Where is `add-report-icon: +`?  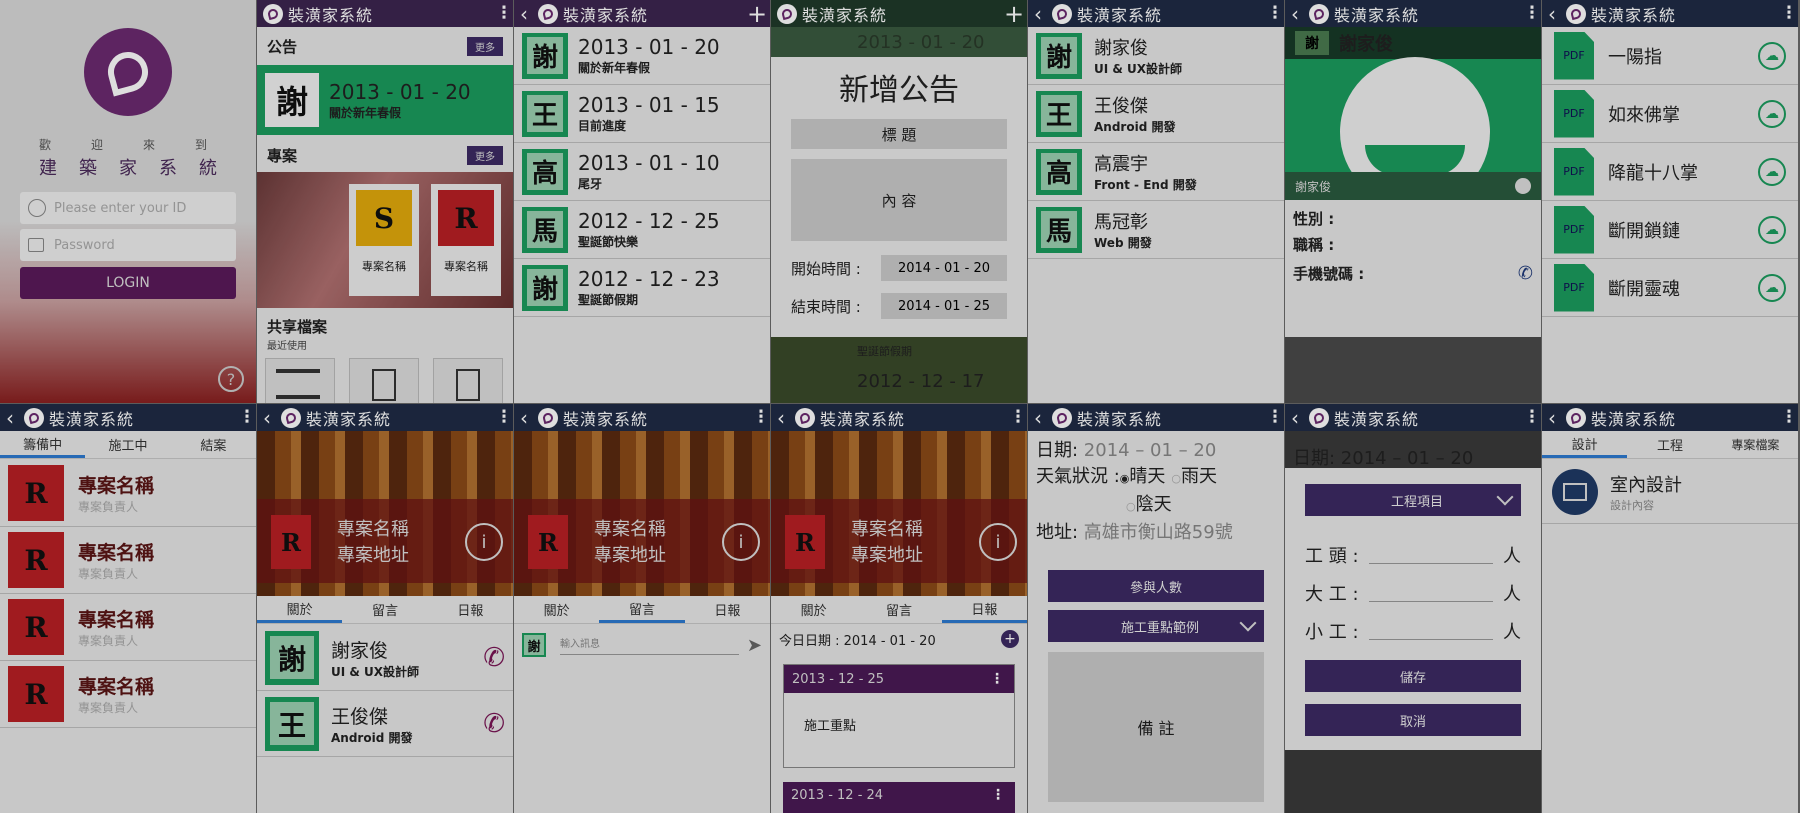 add-report-icon: + is located at coordinates (1010, 639).